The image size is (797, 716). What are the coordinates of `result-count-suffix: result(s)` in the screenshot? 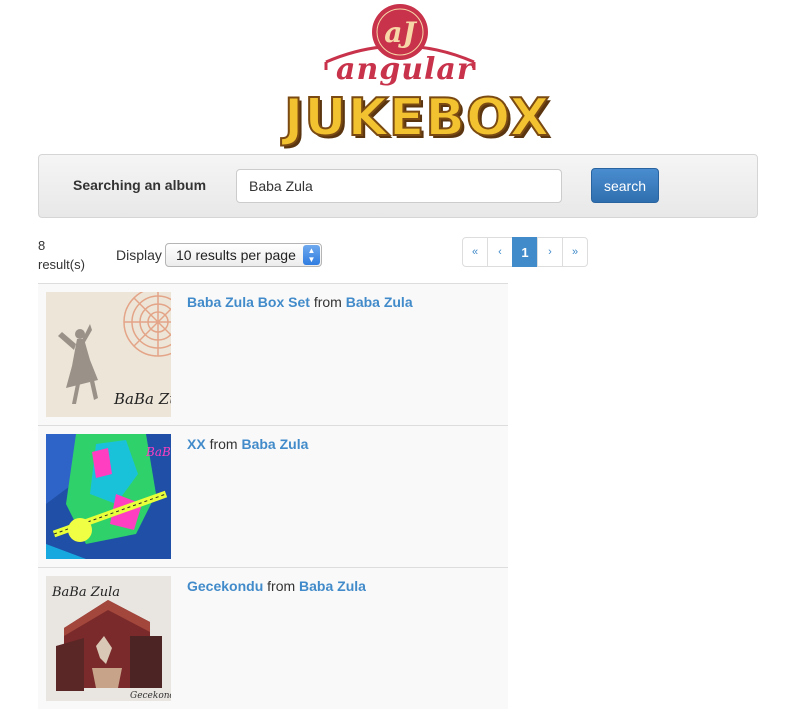 It's located at (61, 264).